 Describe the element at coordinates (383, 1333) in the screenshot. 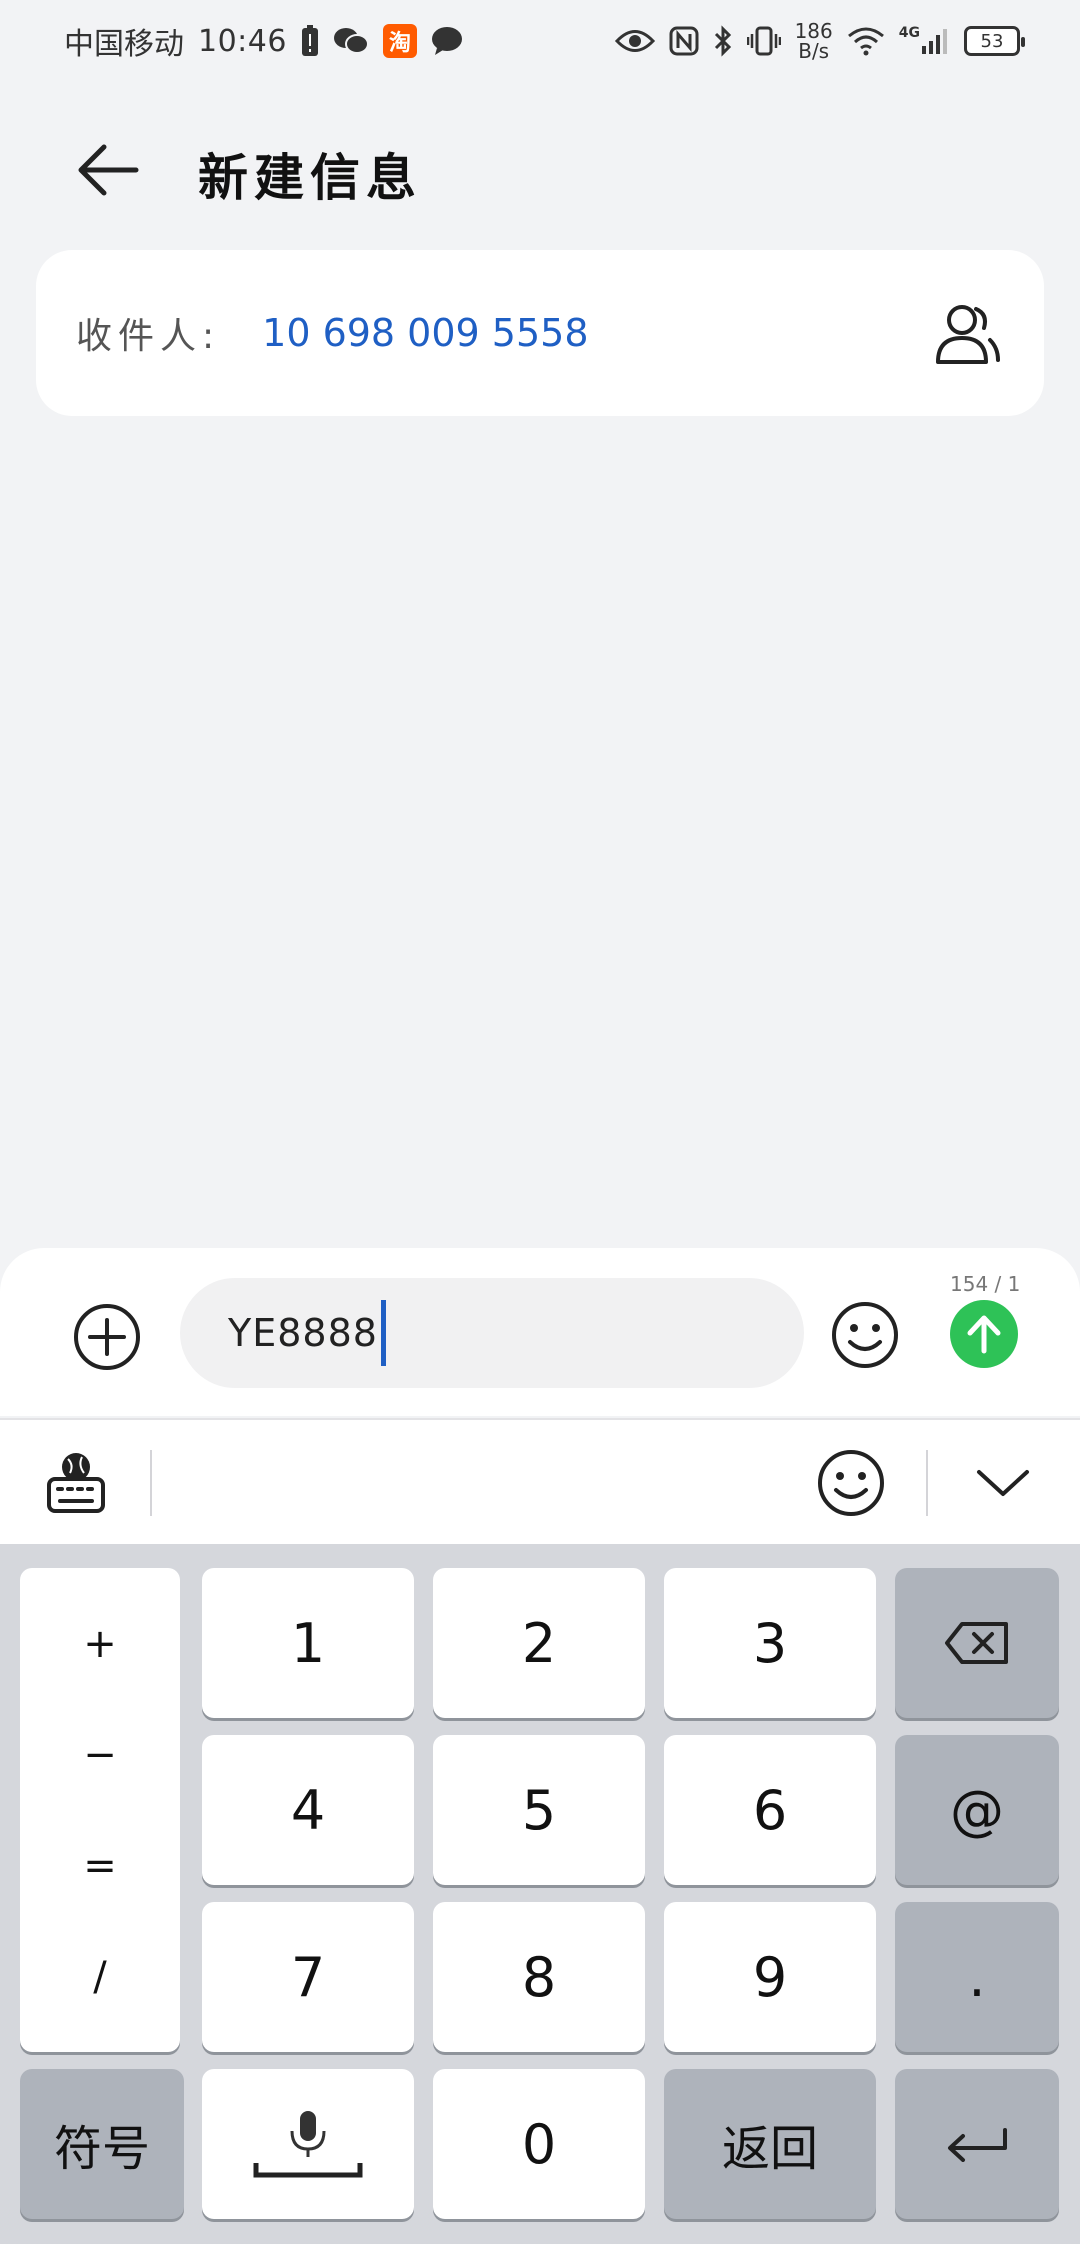

I see `text-cursor` at that location.